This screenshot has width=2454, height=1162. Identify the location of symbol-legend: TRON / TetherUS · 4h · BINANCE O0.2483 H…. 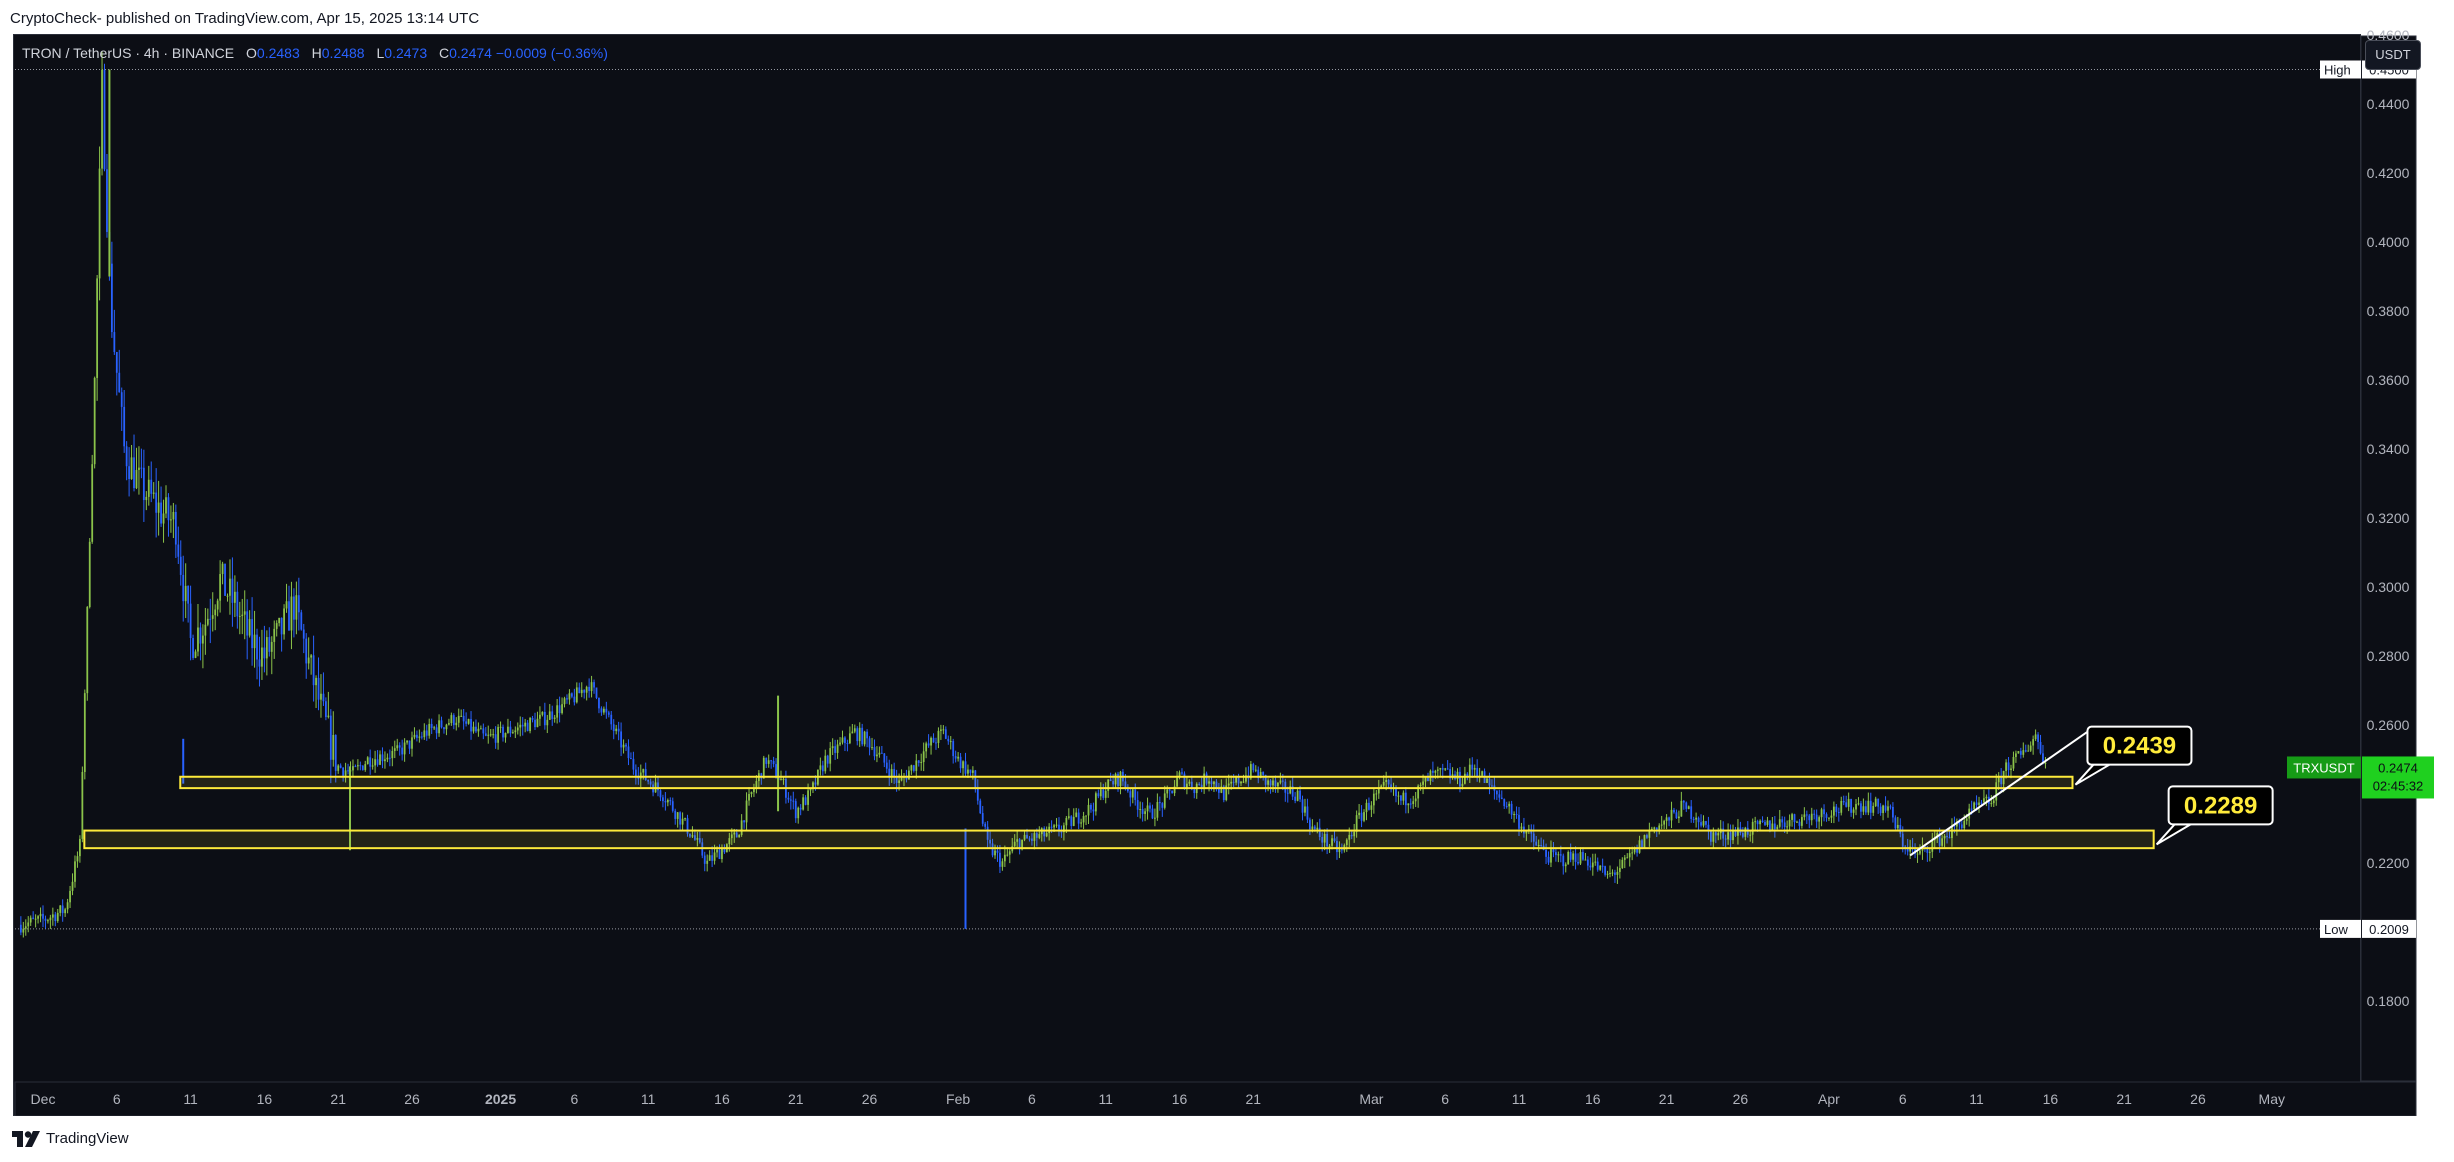
(315, 53).